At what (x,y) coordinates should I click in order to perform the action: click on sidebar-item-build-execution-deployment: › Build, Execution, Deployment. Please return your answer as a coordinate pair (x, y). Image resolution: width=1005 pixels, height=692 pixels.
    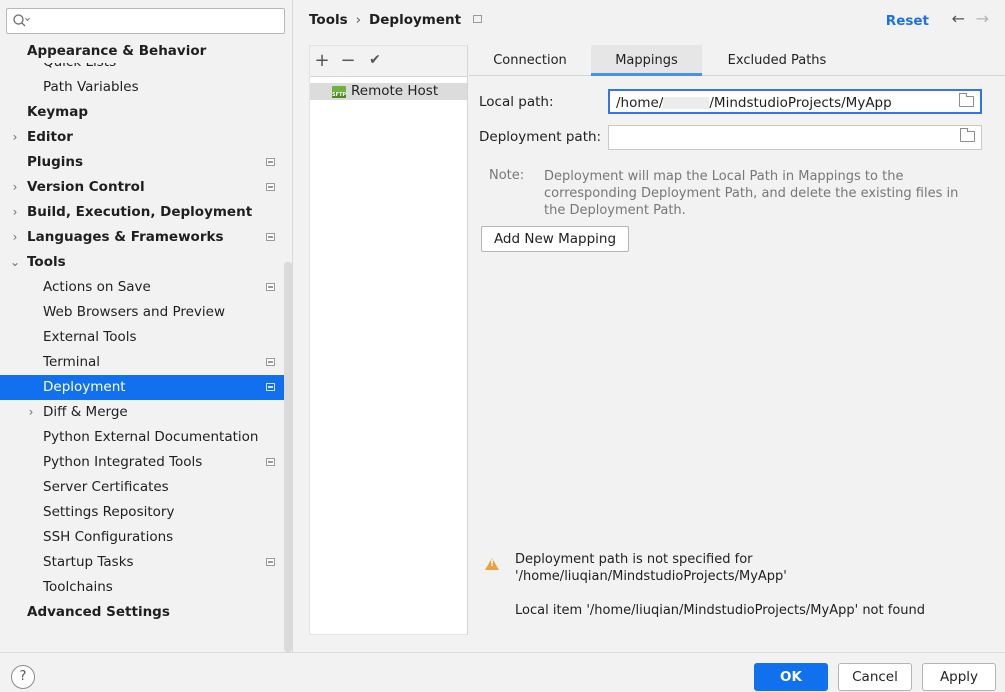
    Looking at the image, I should click on (146, 212).